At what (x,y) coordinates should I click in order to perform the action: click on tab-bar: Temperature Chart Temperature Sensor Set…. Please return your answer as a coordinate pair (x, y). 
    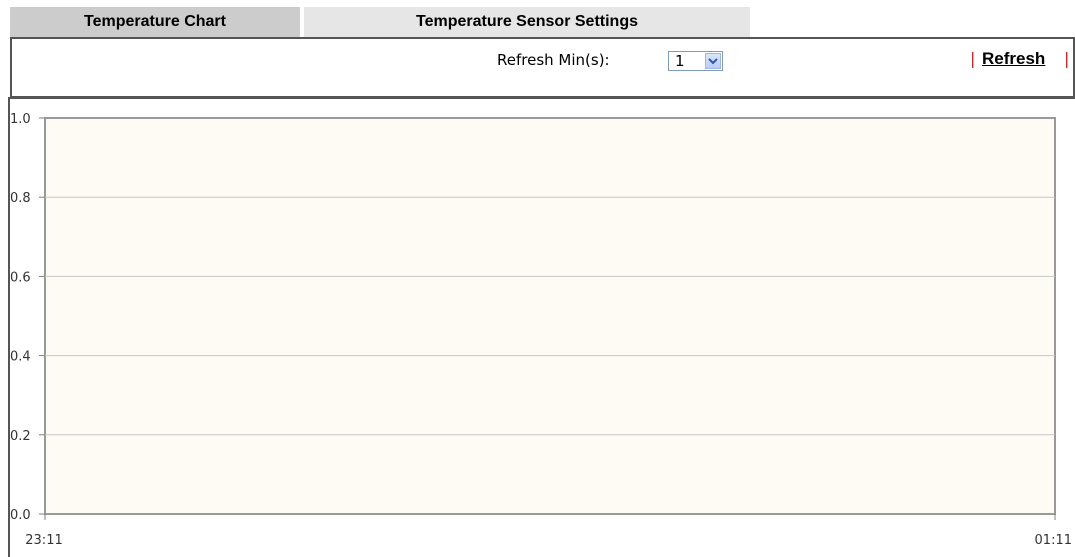
    Looking at the image, I should click on (380, 22).